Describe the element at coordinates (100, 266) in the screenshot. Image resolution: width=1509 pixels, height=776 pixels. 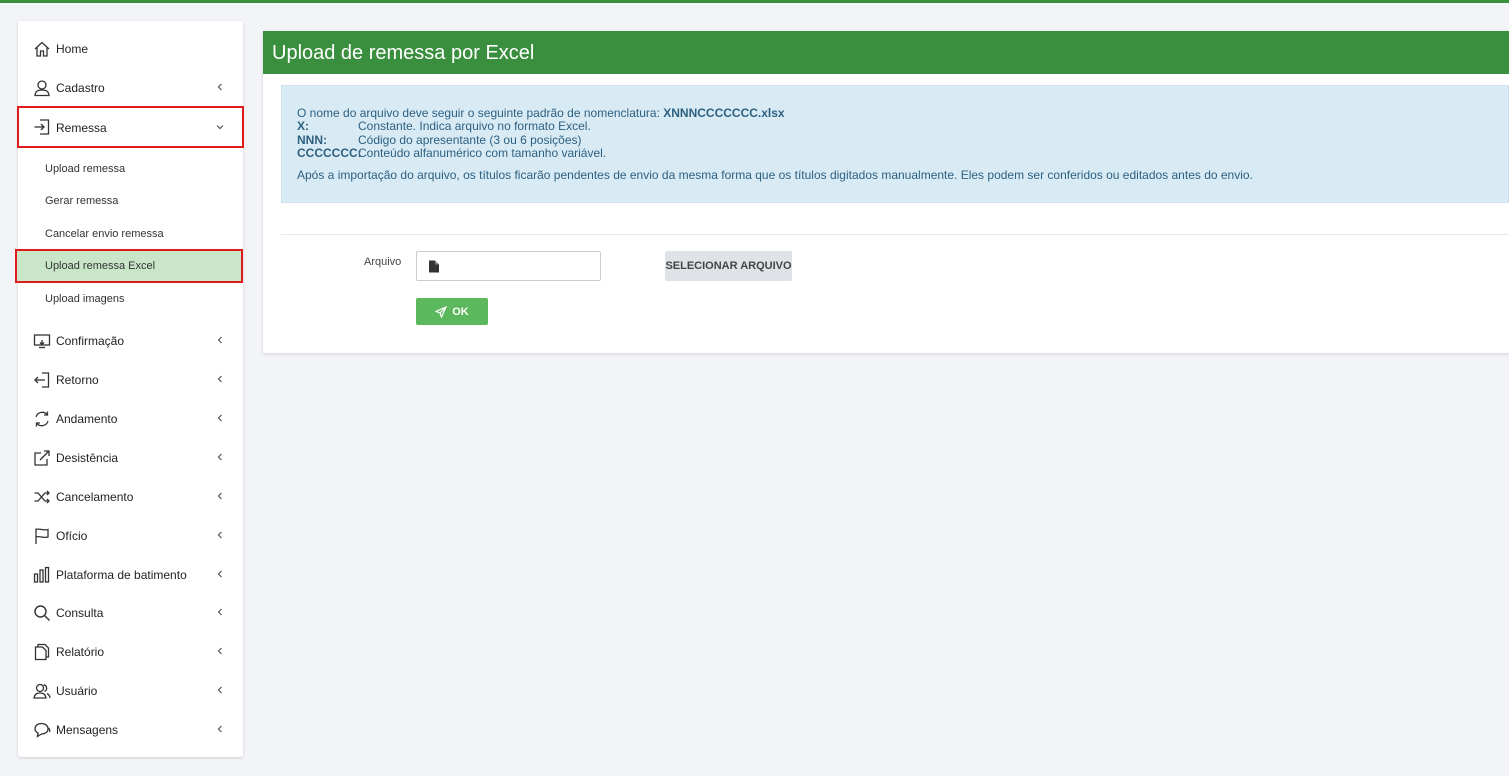
I see `sidebar-subitem-label: Upload remessa Excel` at that location.